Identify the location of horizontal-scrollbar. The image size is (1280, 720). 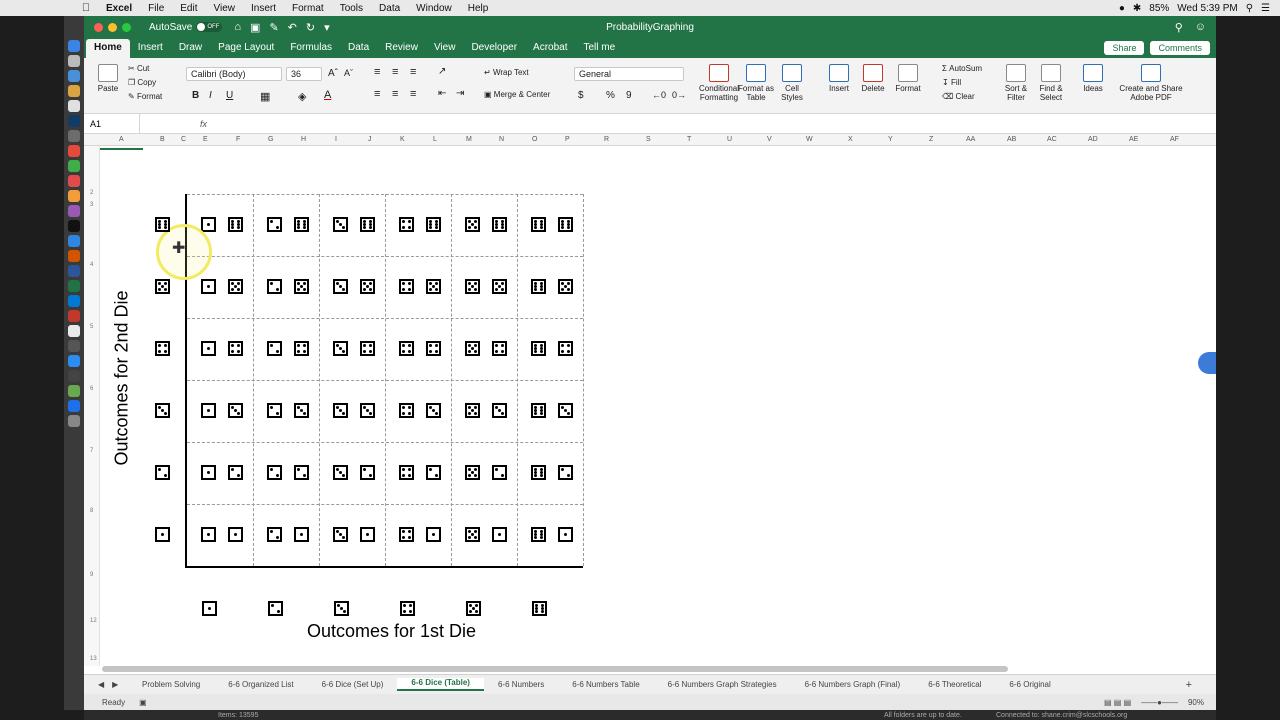
(555, 669).